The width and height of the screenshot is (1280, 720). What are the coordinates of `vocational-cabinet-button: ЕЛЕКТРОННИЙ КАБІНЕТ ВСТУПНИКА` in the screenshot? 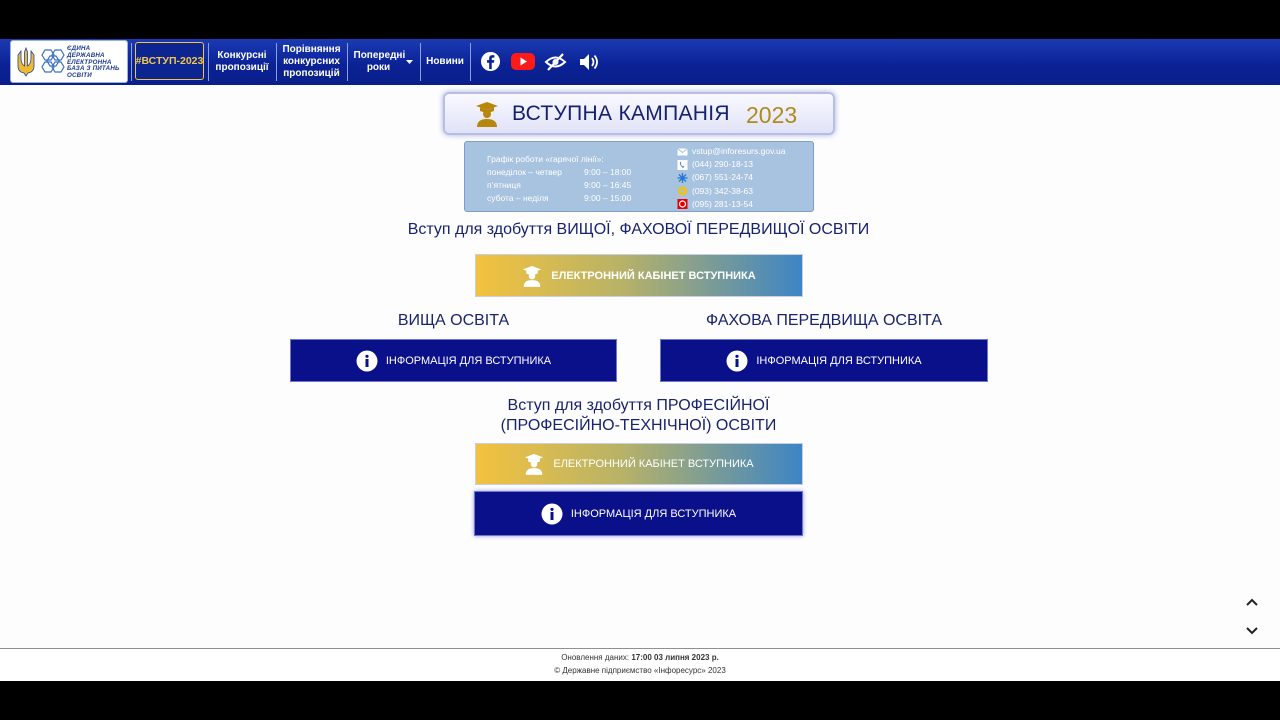 It's located at (639, 464).